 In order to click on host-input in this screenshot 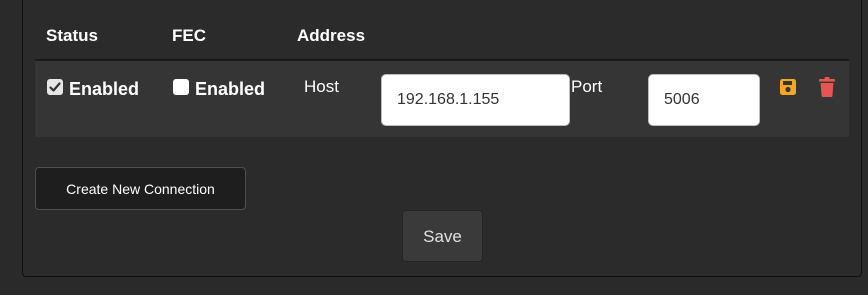, I will do `click(475, 100)`.